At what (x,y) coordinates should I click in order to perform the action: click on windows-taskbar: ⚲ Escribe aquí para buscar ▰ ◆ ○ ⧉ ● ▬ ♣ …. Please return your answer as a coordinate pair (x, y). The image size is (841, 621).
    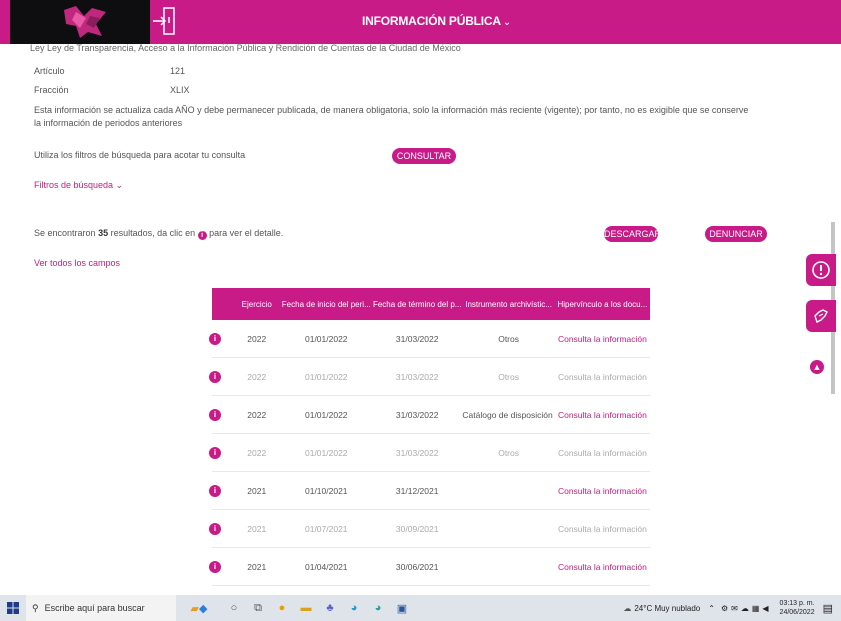
    Looking at the image, I should click on (420, 608).